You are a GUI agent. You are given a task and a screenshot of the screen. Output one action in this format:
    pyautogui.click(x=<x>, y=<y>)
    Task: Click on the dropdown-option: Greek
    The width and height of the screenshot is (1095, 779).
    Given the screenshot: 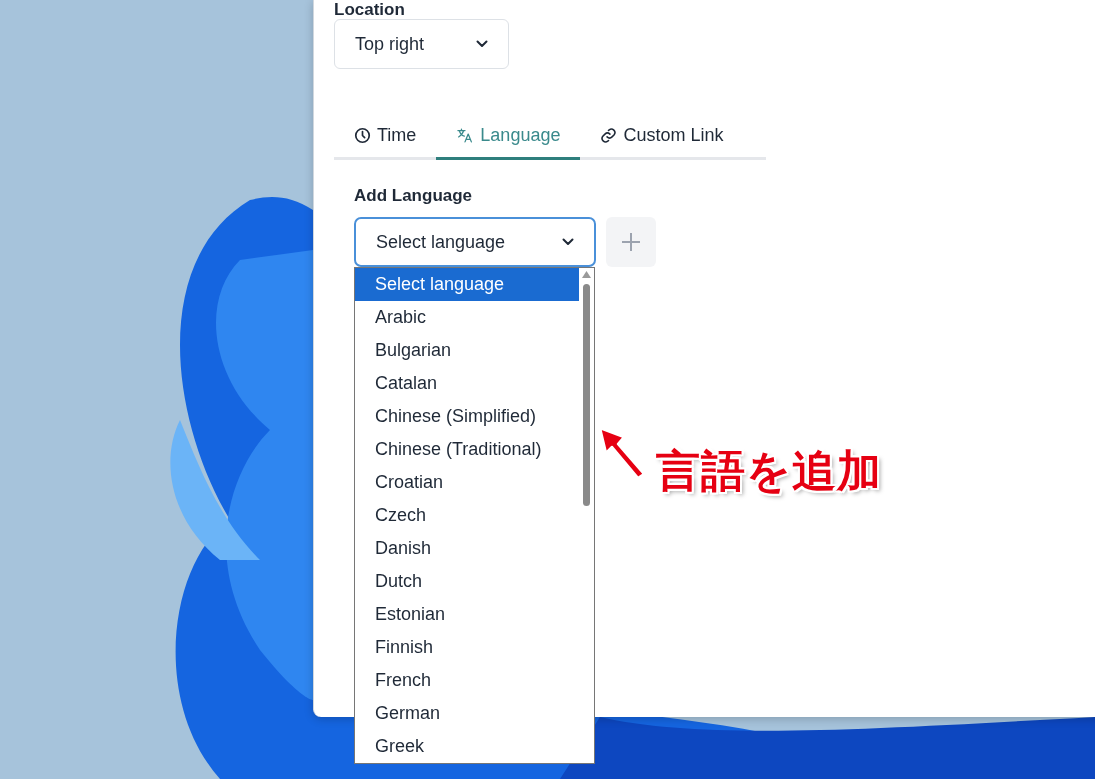 What is the action you would take?
    pyautogui.click(x=467, y=746)
    